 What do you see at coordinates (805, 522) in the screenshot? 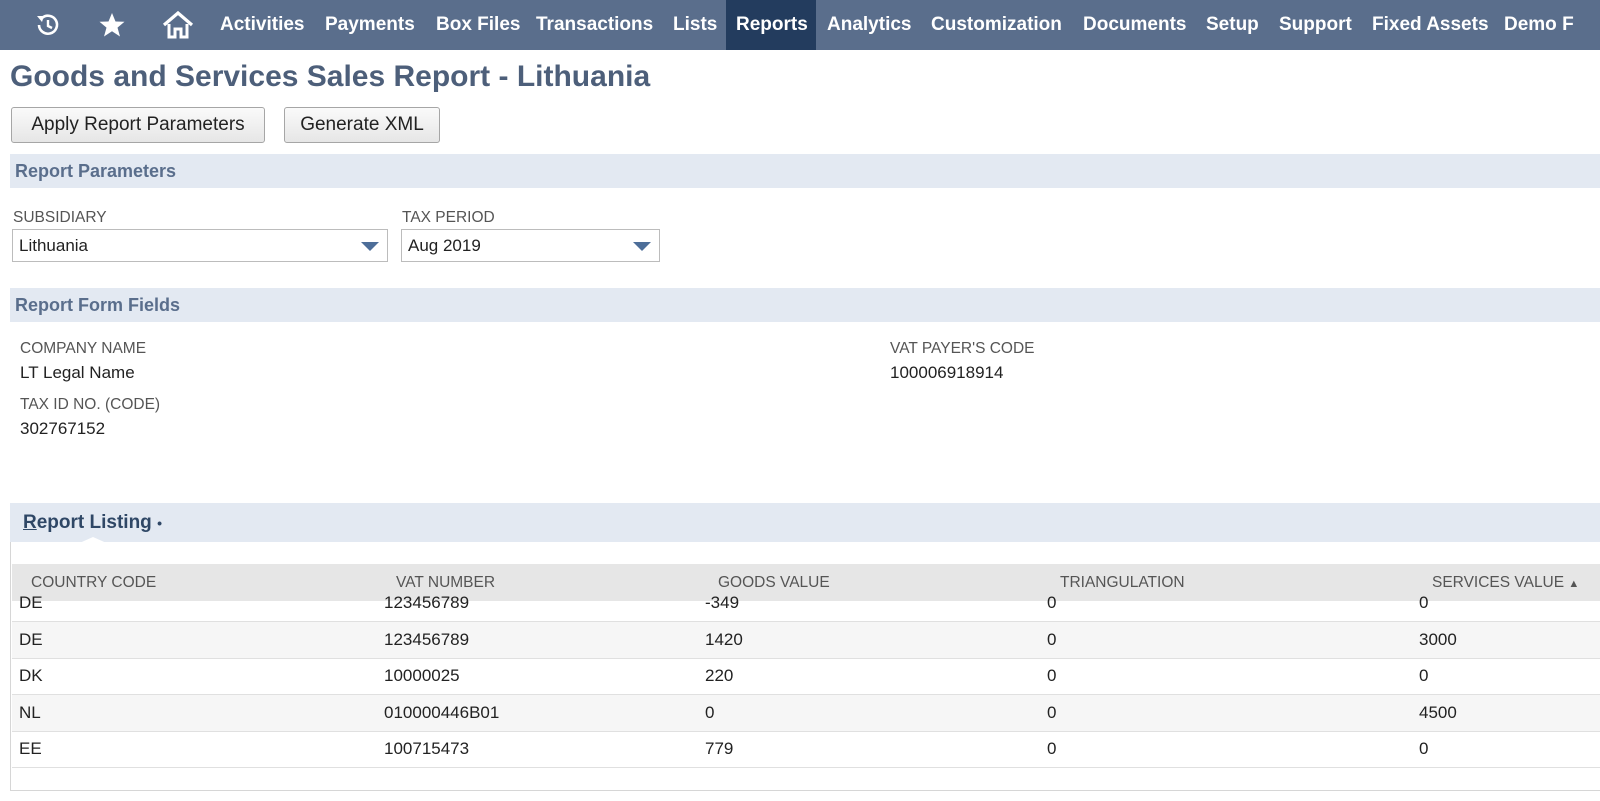
I see `report-listing-bar` at bounding box center [805, 522].